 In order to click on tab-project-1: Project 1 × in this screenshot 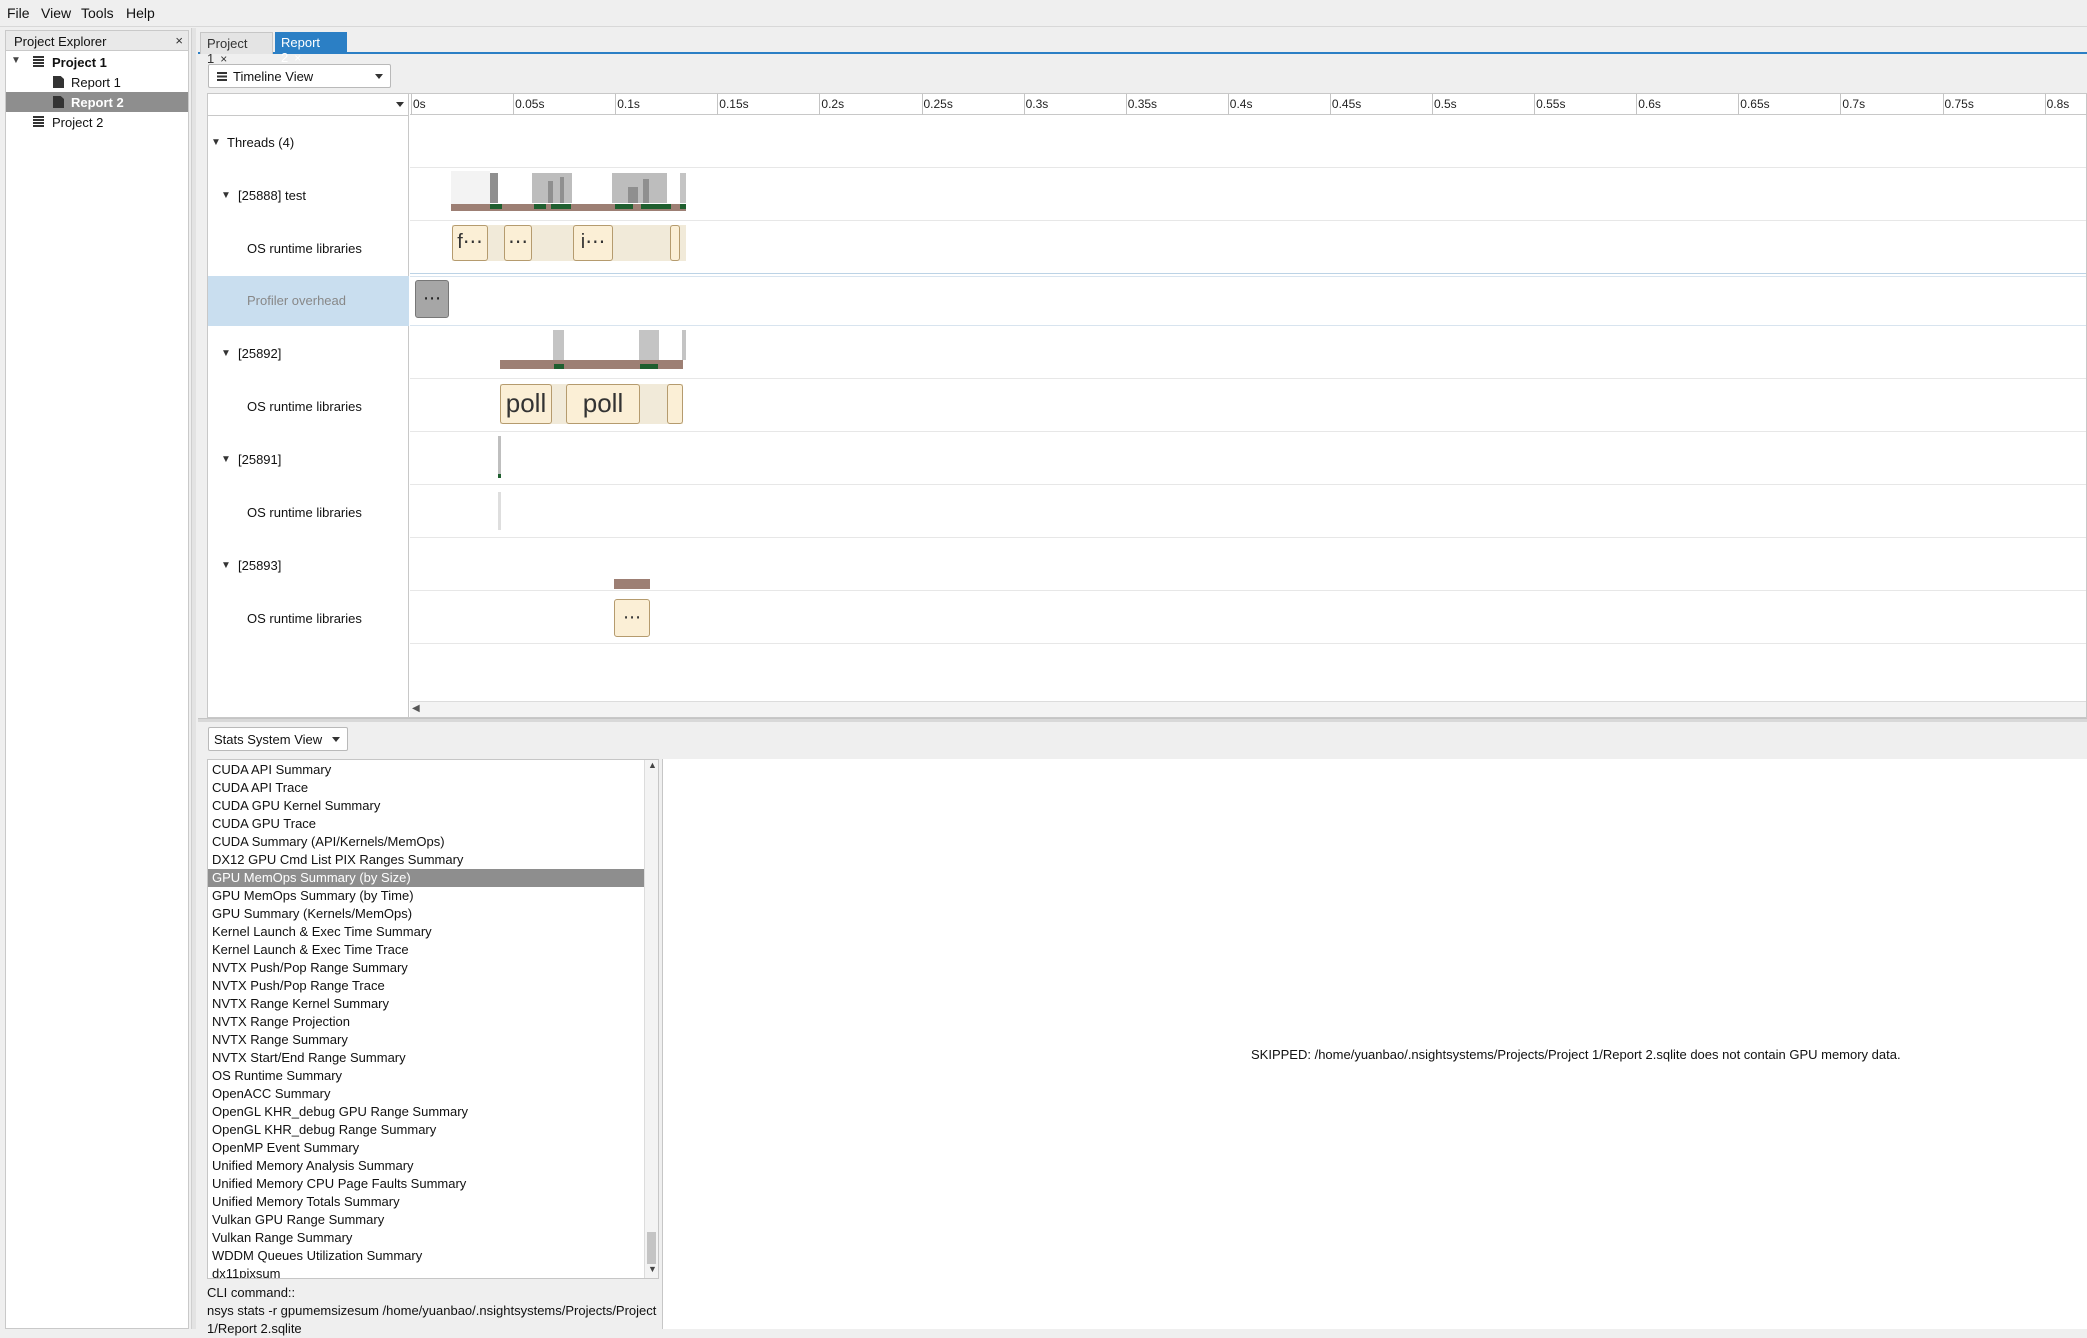, I will do `click(236, 49)`.